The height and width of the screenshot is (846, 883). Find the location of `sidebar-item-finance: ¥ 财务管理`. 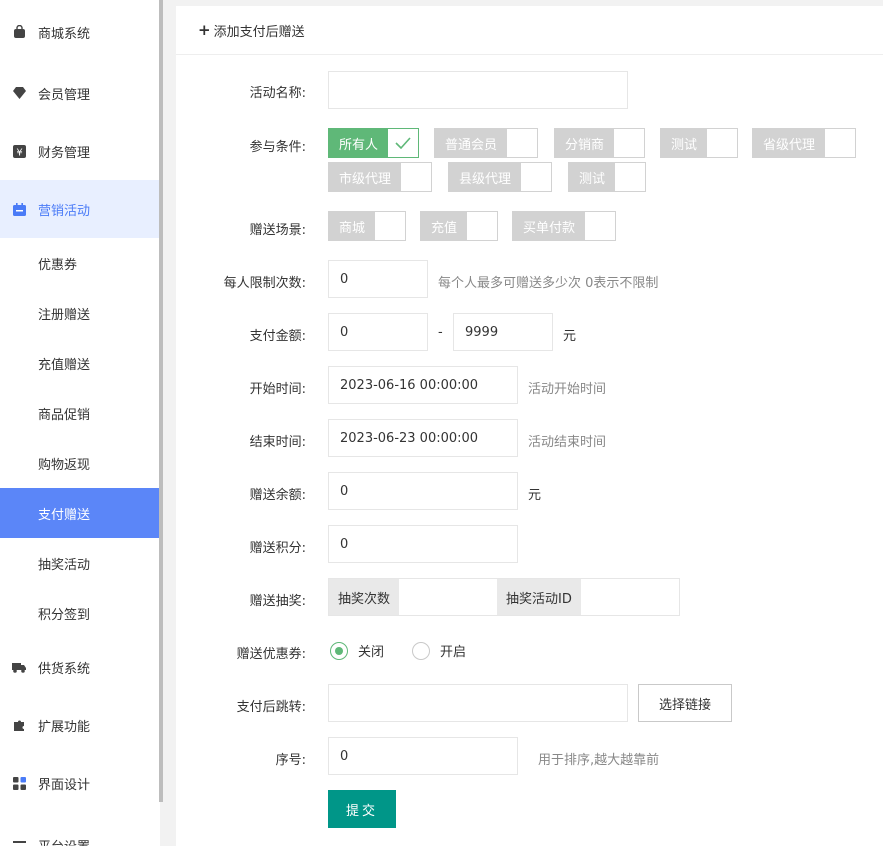

sidebar-item-finance: ¥ 财务管理 is located at coordinates (80, 151).